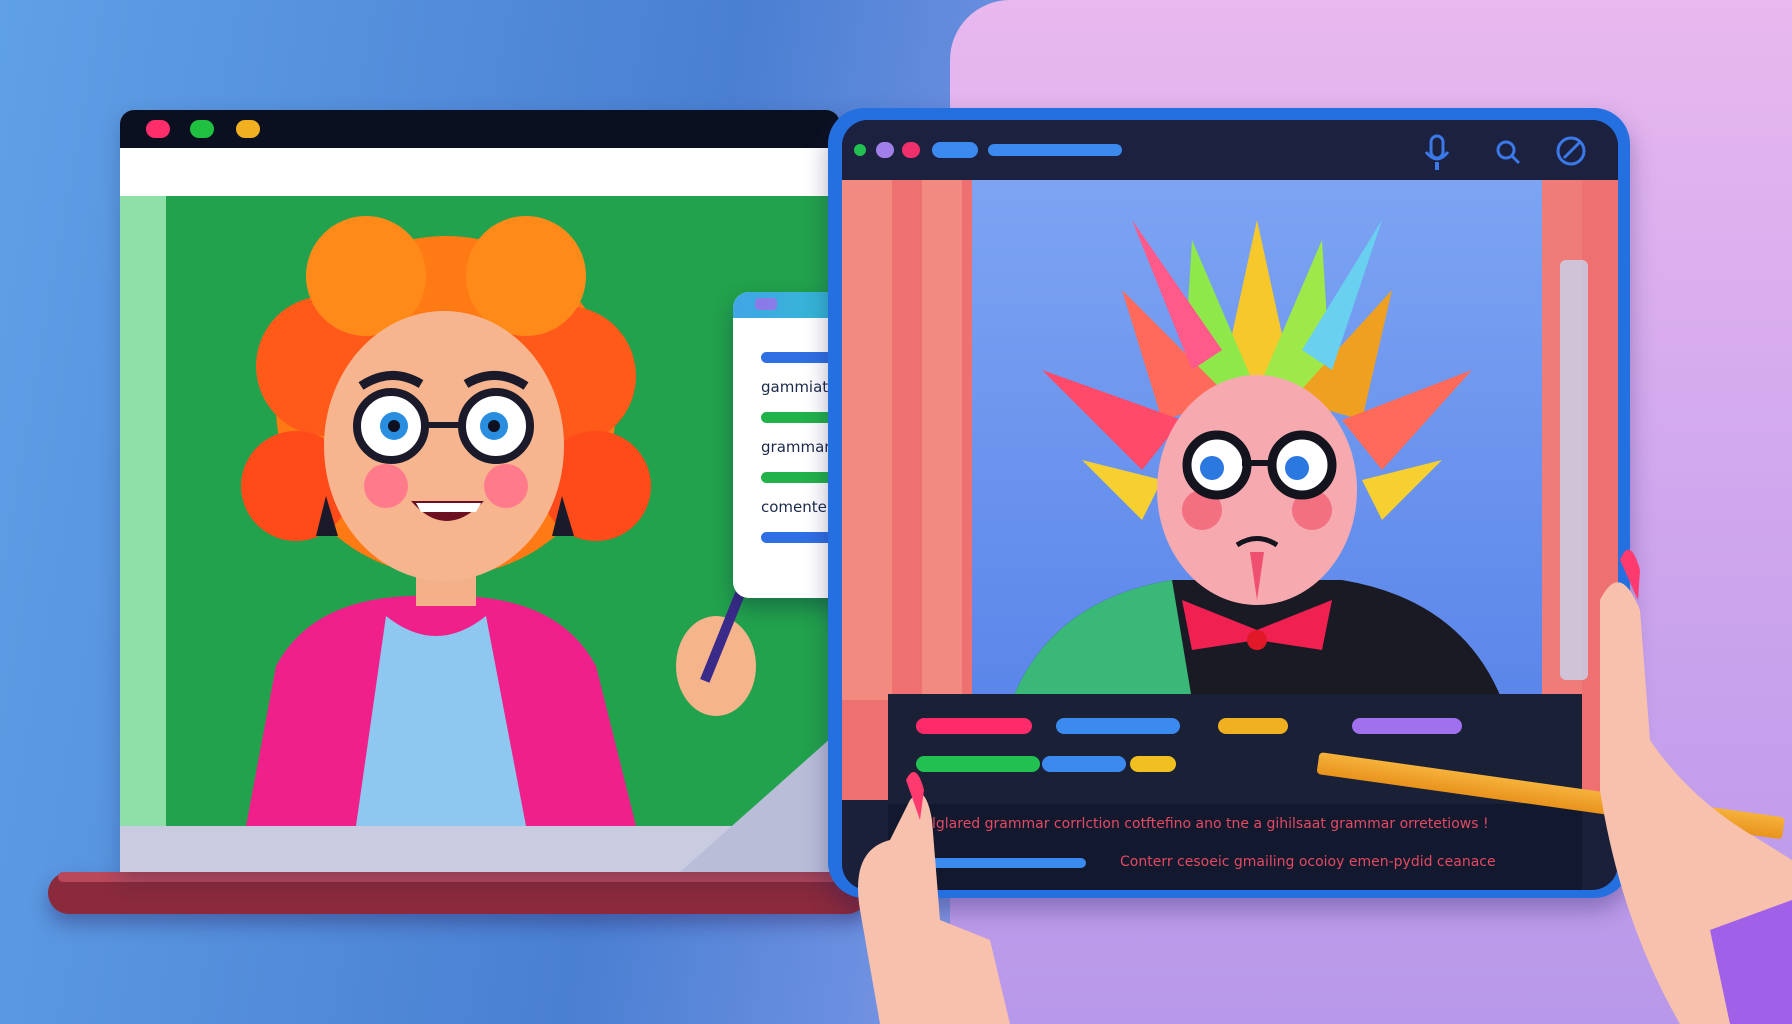 The width and height of the screenshot is (1792, 1024). Describe the element at coordinates (766, 304) in the screenshot. I see `card-chip-icon` at that location.